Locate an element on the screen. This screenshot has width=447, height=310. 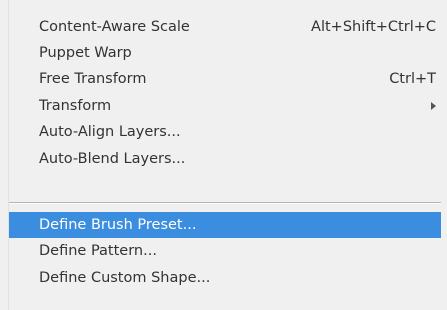
menu-item-transform: Transform is located at coordinates (225, 106).